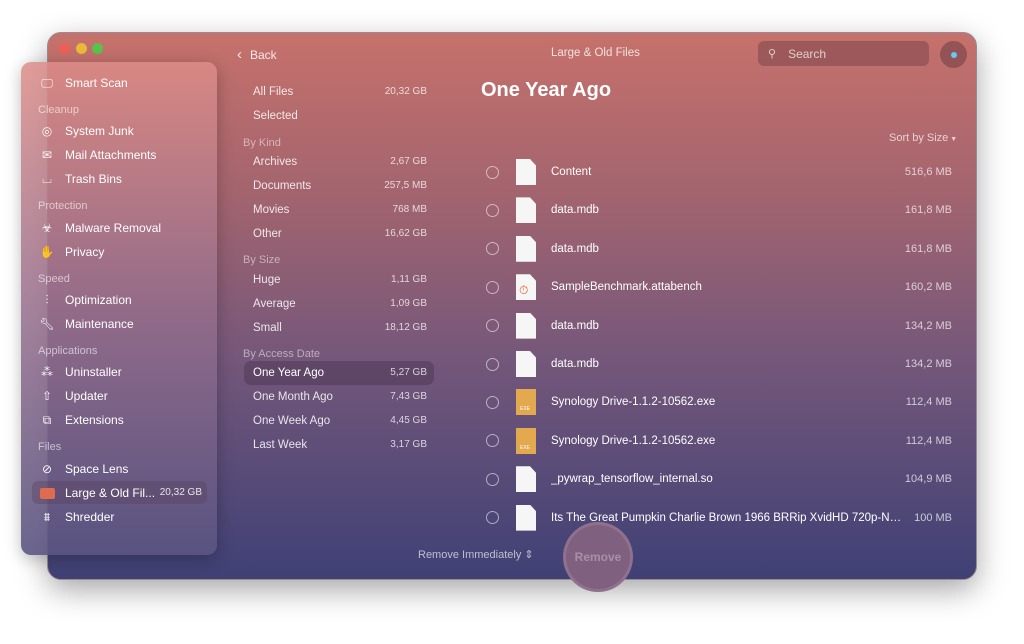 The height and width of the screenshot is (644, 1024). I want to click on category-selected: Selected, so click(340, 116).